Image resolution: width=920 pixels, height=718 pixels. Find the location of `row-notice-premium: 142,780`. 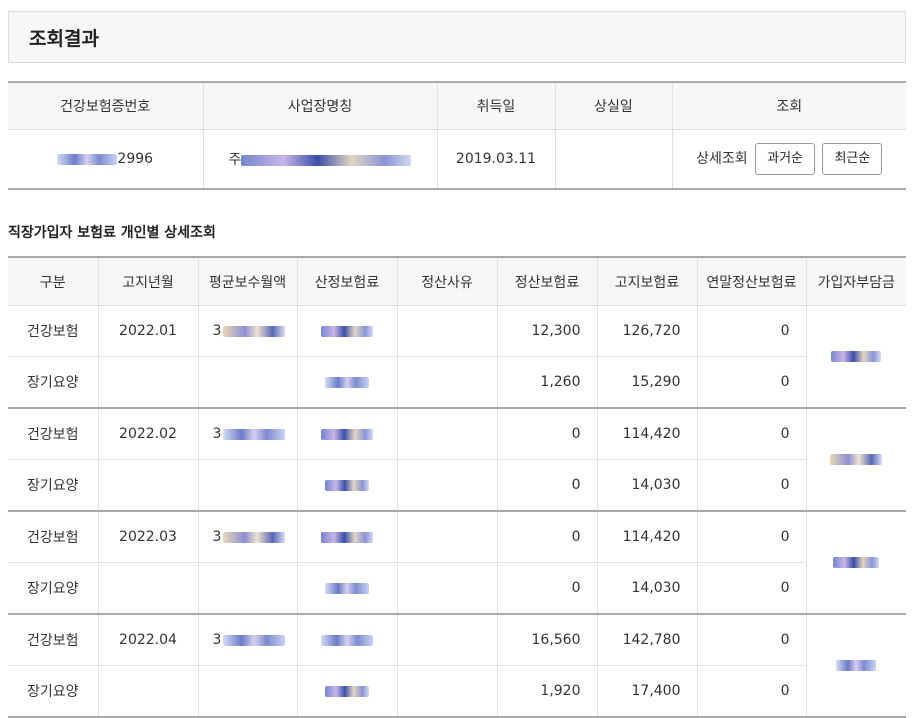

row-notice-premium: 142,780 is located at coordinates (646, 640).